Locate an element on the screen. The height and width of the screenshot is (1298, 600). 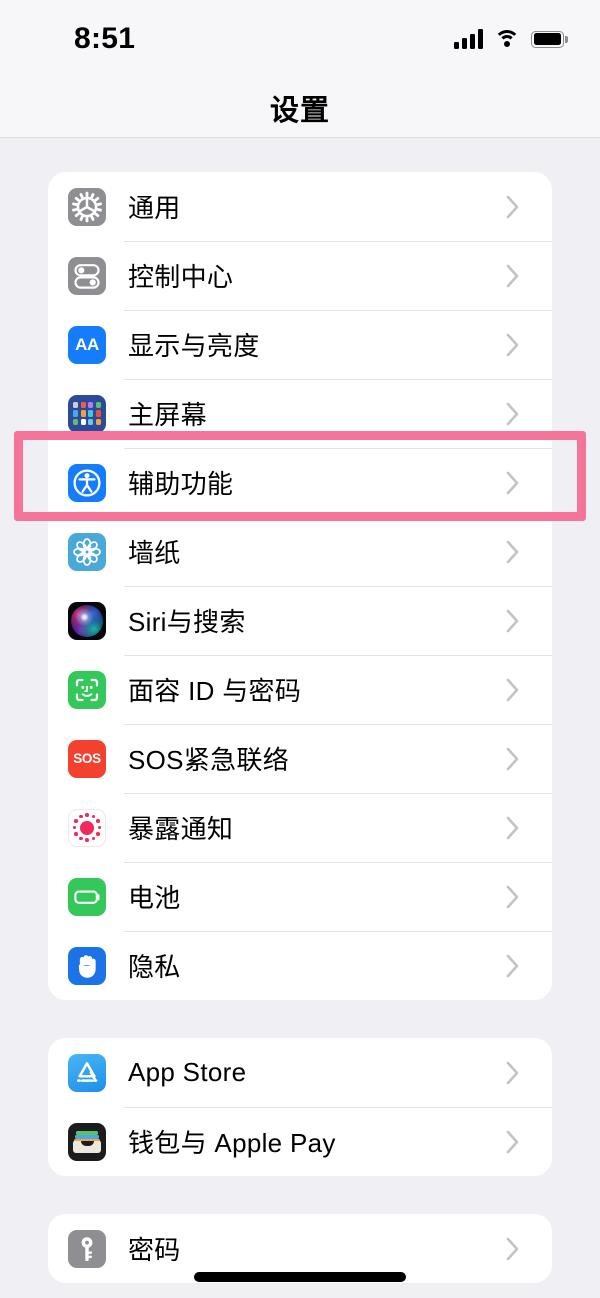
settings-row-label: 通用 is located at coordinates (154, 208).